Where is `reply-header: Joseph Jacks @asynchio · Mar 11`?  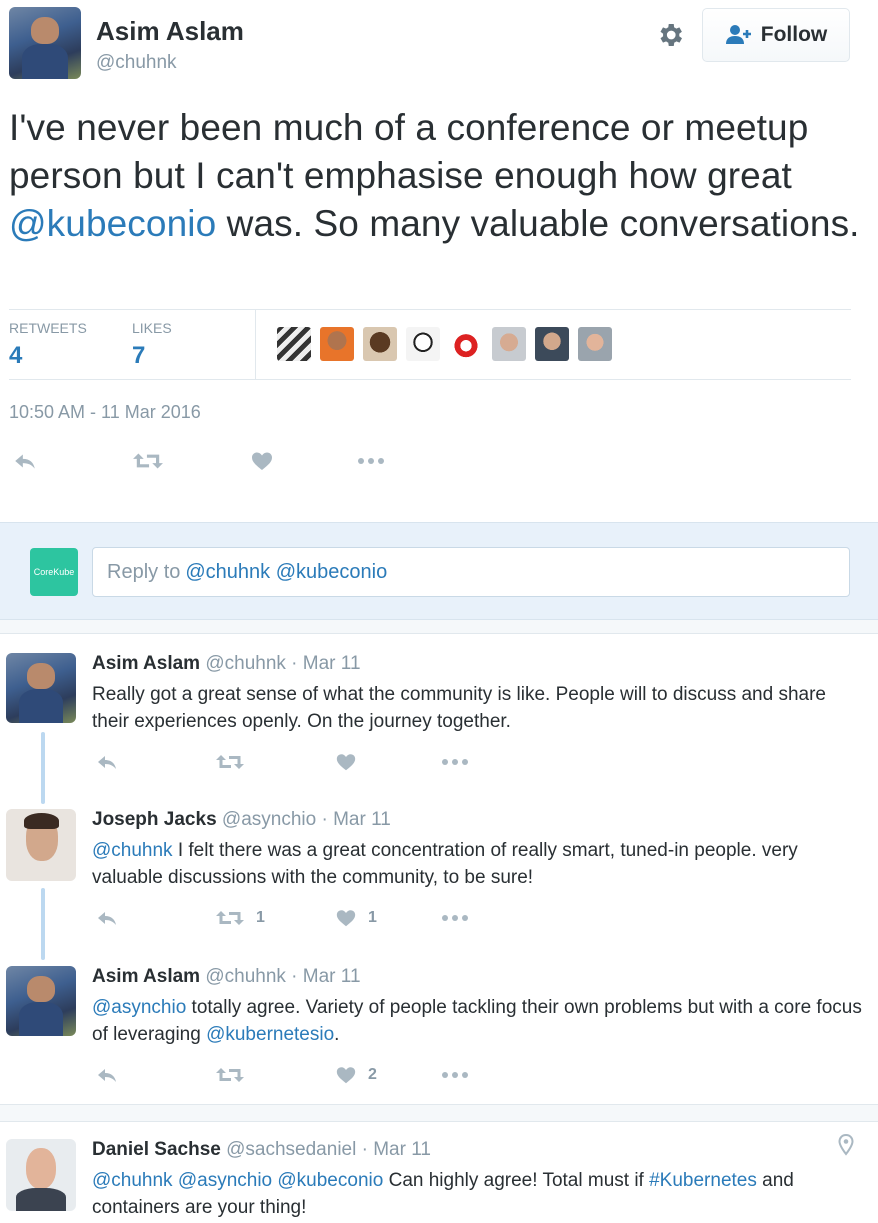
reply-header: Joseph Jacks @asynchio · Mar 11 is located at coordinates (241, 820).